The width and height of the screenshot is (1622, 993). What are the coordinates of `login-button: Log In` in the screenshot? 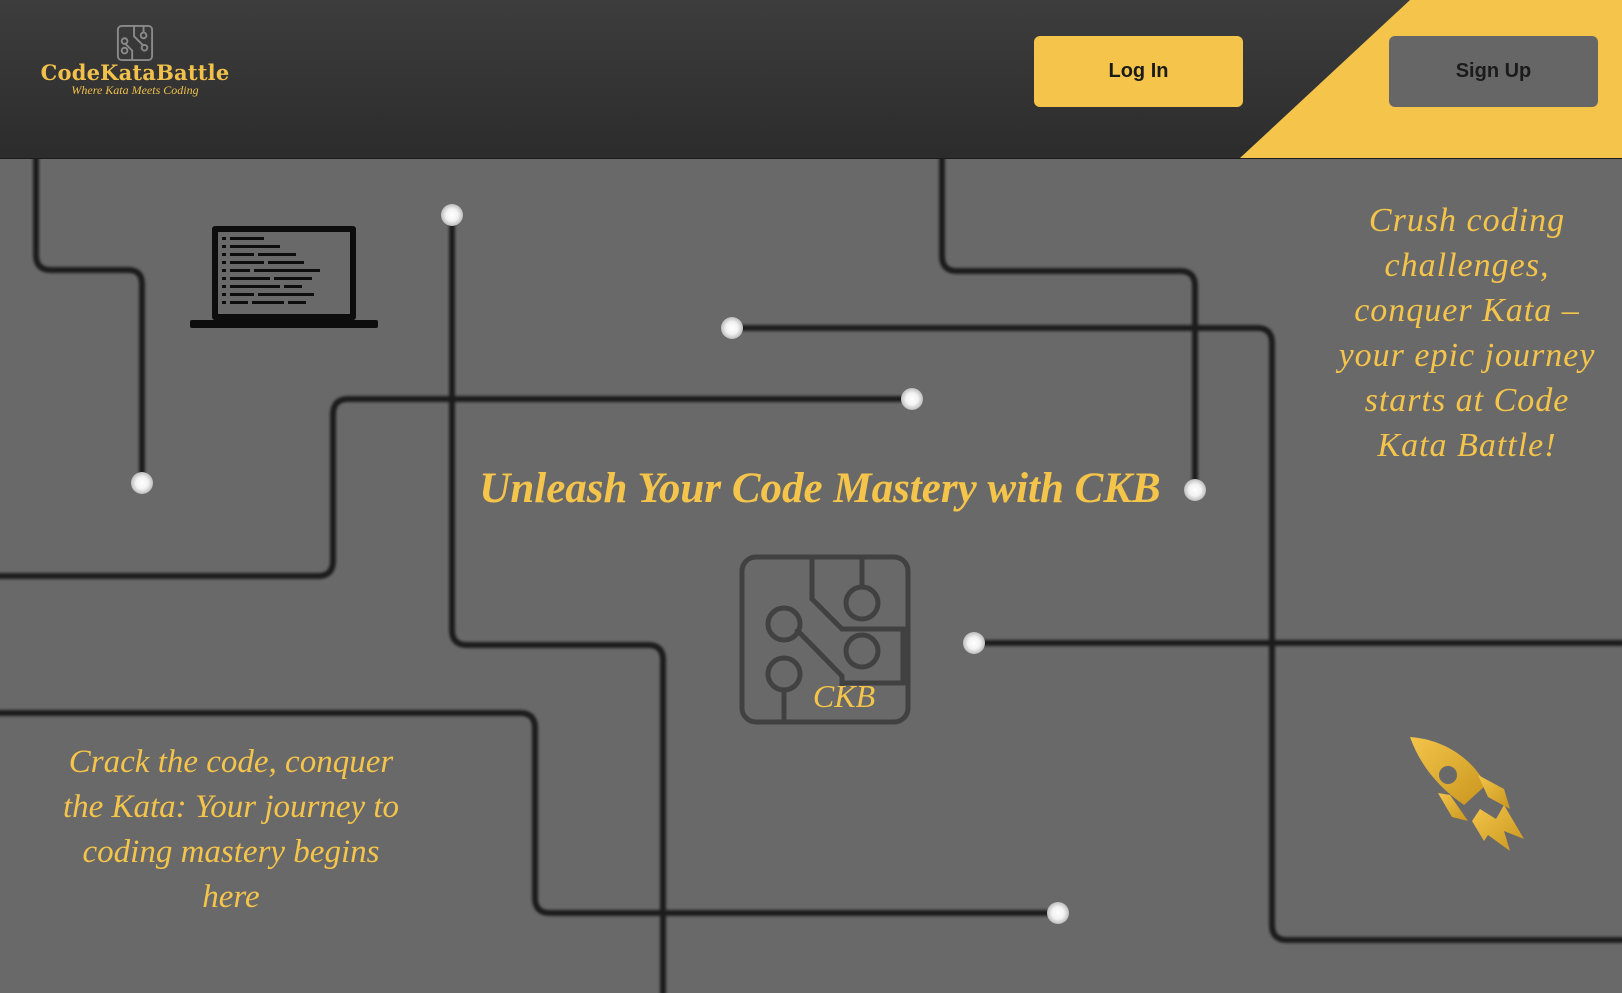 It's located at (1138, 71).